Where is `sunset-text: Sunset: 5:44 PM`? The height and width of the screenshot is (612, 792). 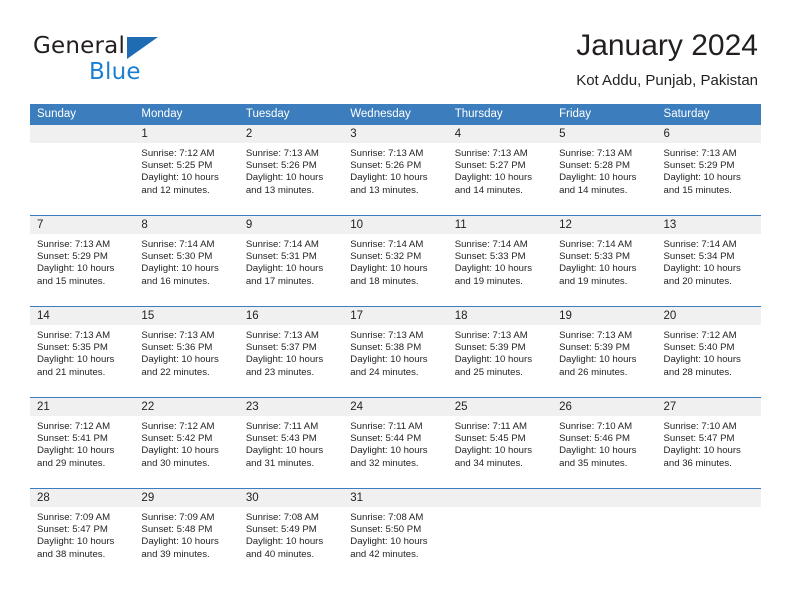 sunset-text: Sunset: 5:44 PM is located at coordinates (386, 439).